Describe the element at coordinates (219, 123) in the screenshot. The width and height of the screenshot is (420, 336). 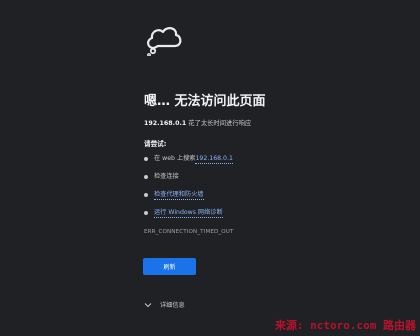
I see `description-text: 花了太长时间进行响应` at that location.